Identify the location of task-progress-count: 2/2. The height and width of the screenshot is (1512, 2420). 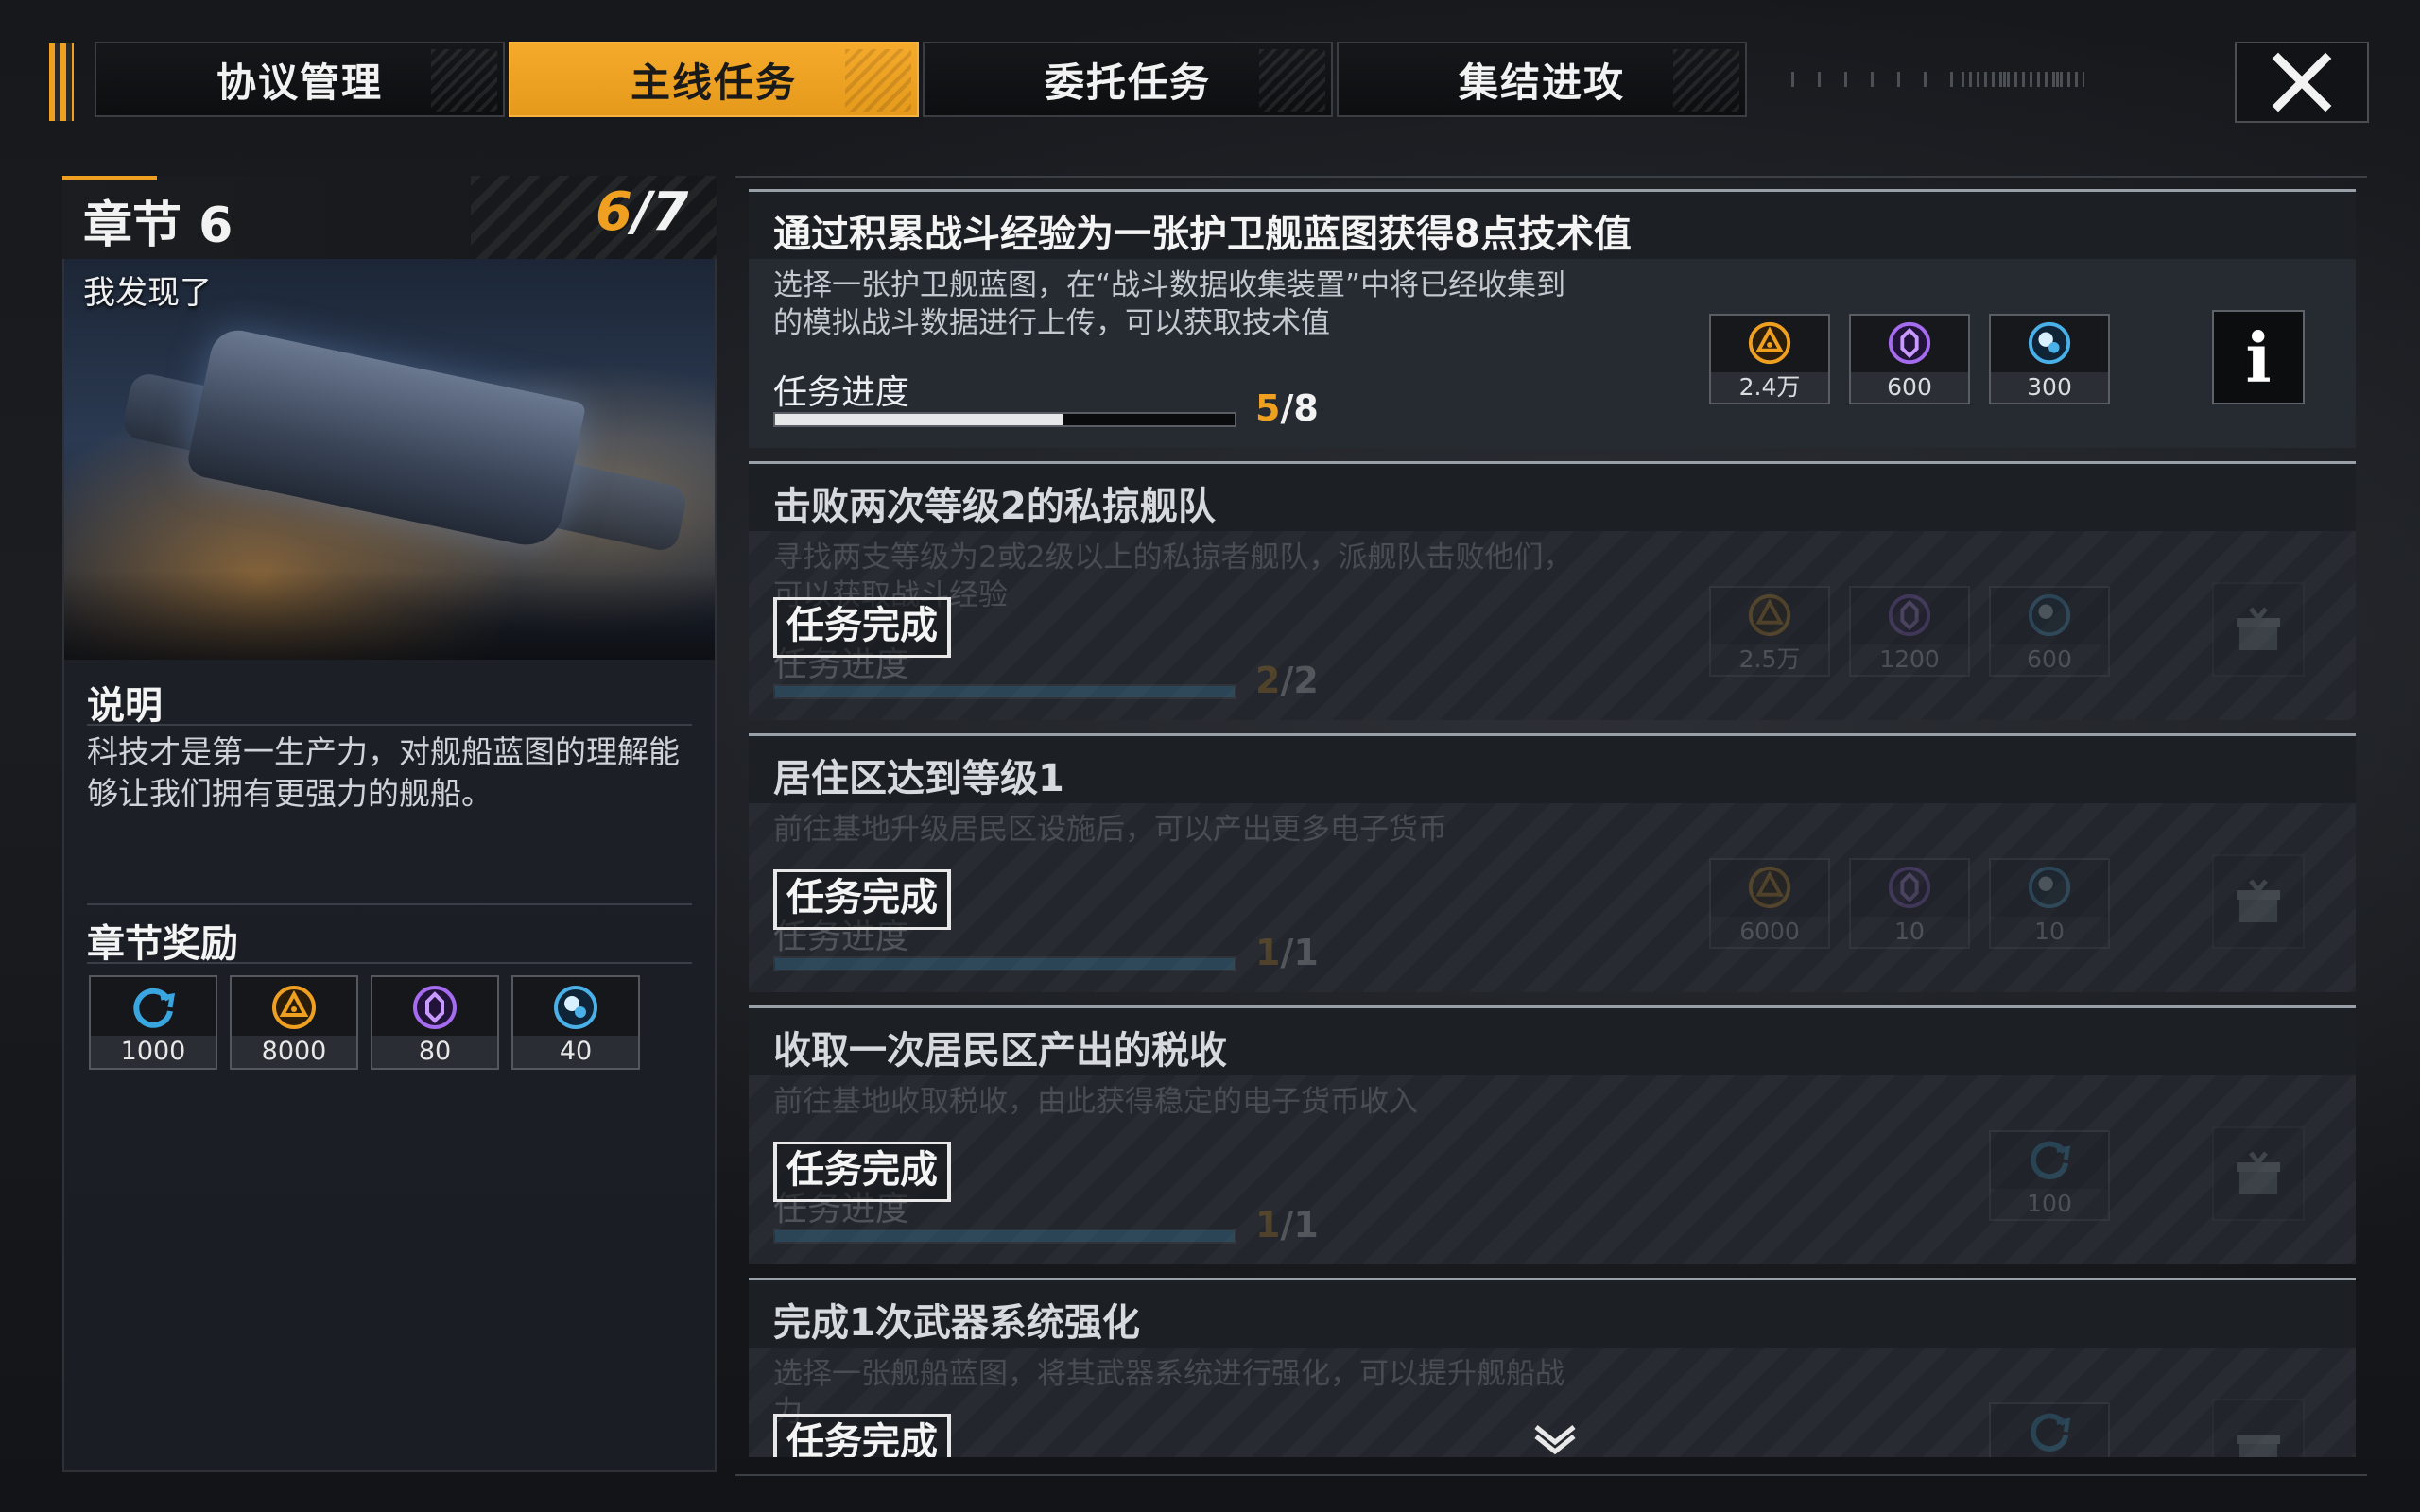
(1287, 680).